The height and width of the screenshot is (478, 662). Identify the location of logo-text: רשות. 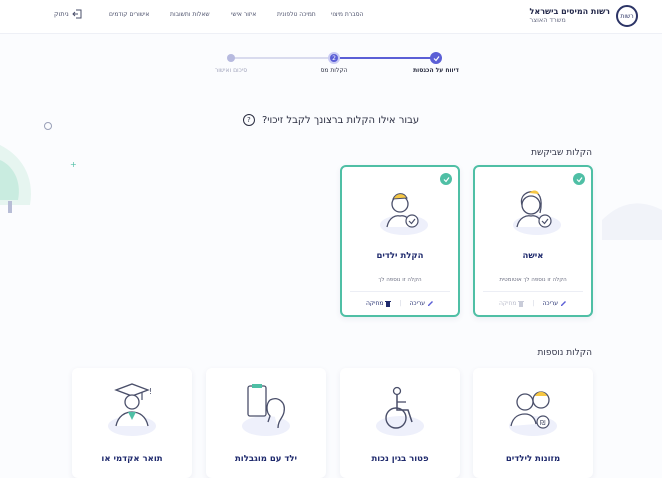
(627, 16).